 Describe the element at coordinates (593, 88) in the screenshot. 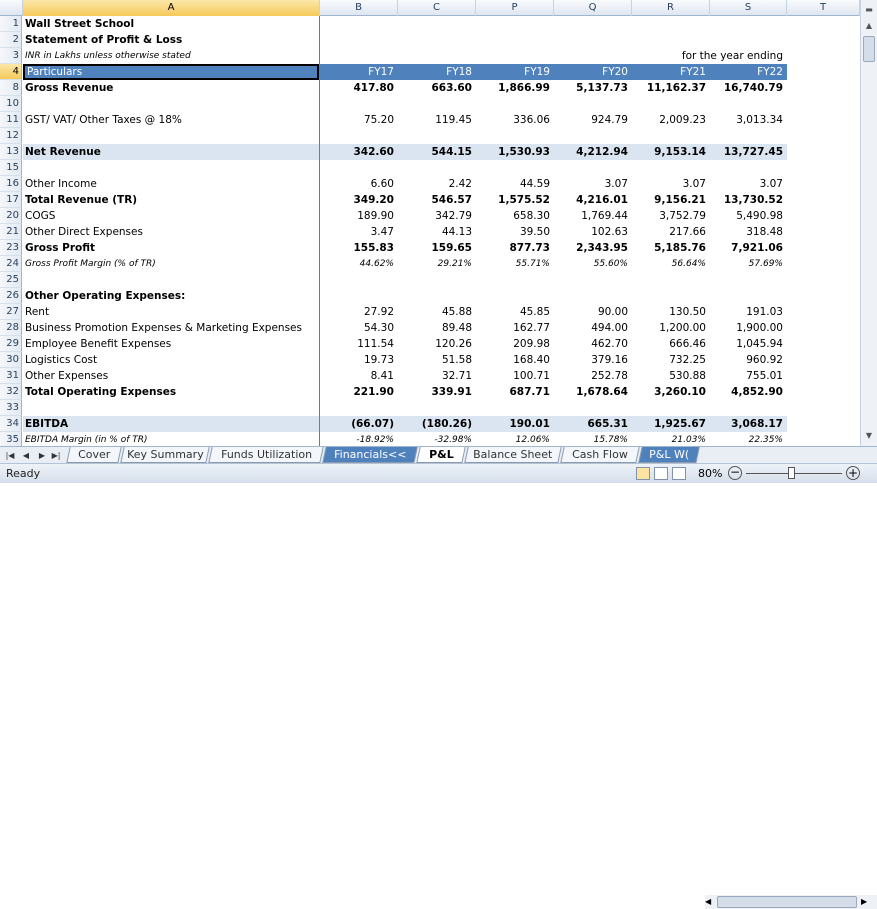

I see `value-cell: 5,137.73` at that location.